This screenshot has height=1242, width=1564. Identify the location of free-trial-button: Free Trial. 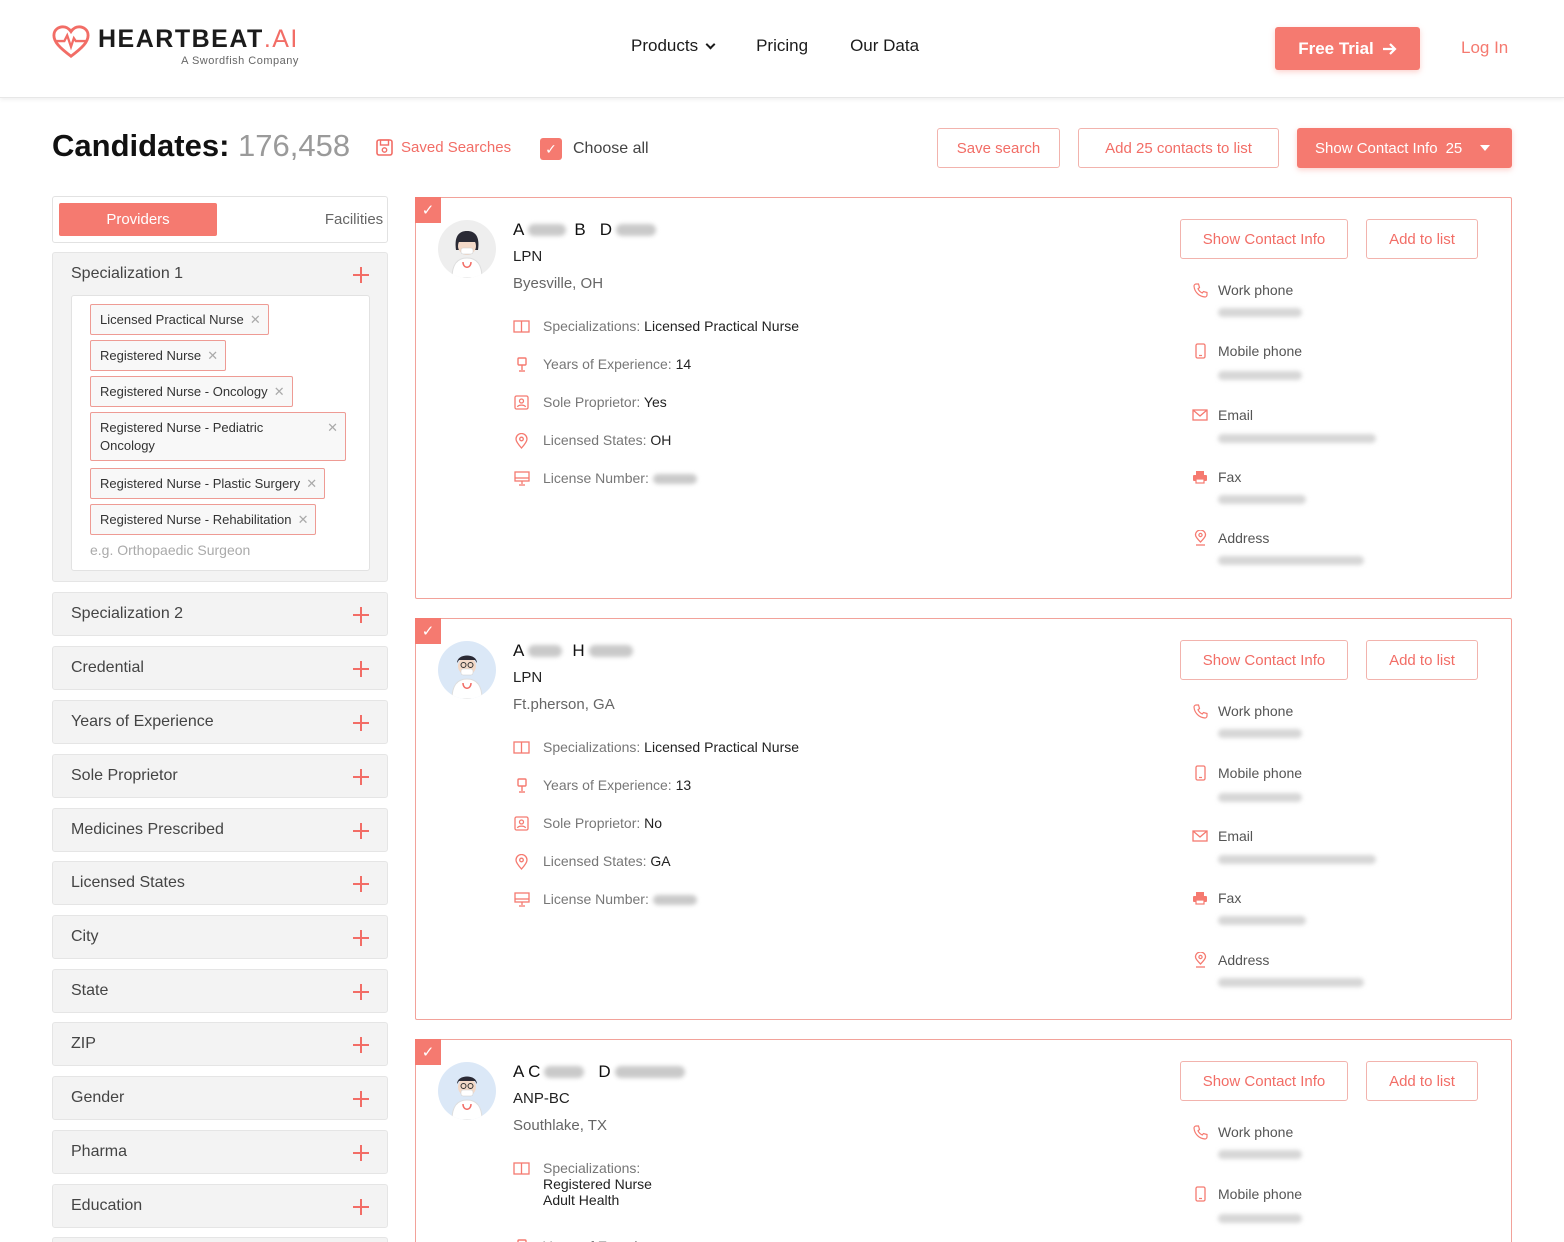
(1347, 48).